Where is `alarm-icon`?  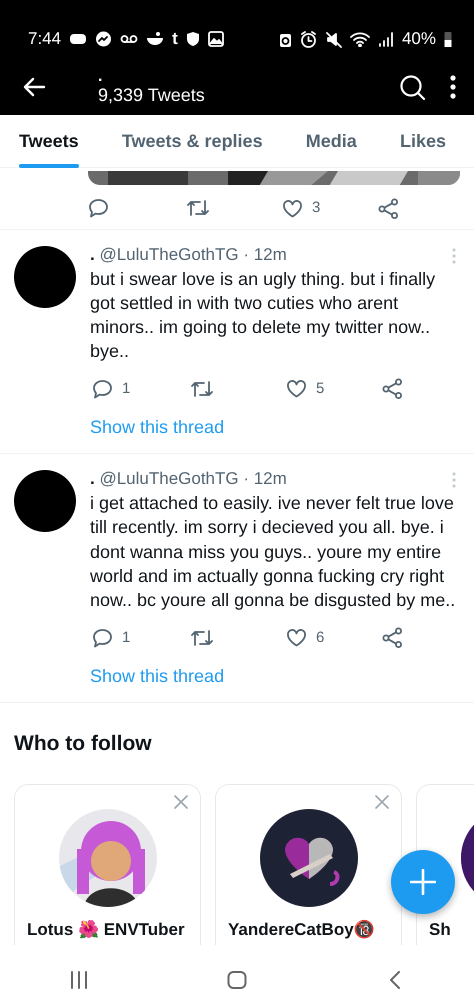 alarm-icon is located at coordinates (308, 39).